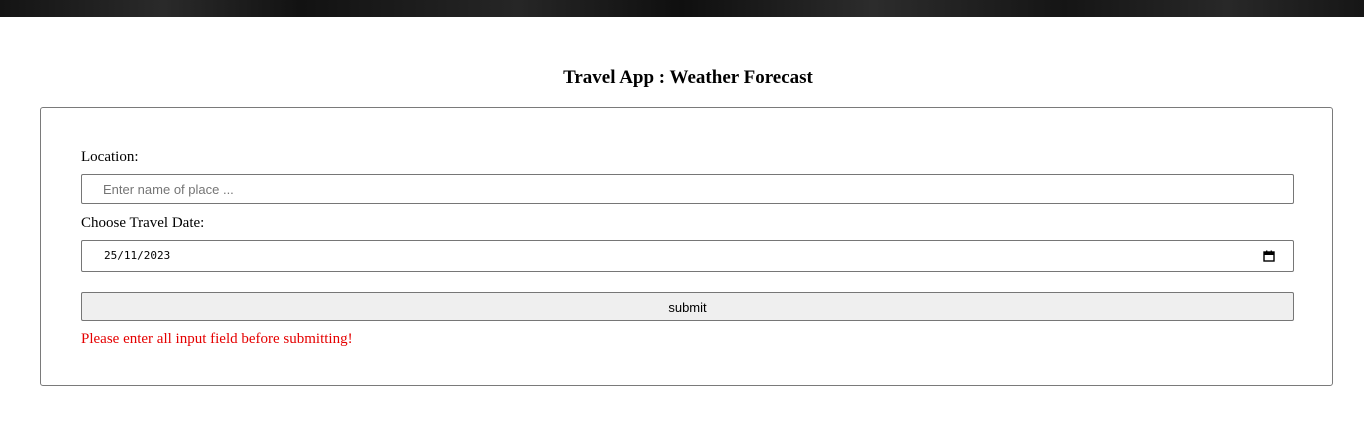  Describe the element at coordinates (688, 77) in the screenshot. I see `page-title: Travel App : Weather Forecast` at that location.